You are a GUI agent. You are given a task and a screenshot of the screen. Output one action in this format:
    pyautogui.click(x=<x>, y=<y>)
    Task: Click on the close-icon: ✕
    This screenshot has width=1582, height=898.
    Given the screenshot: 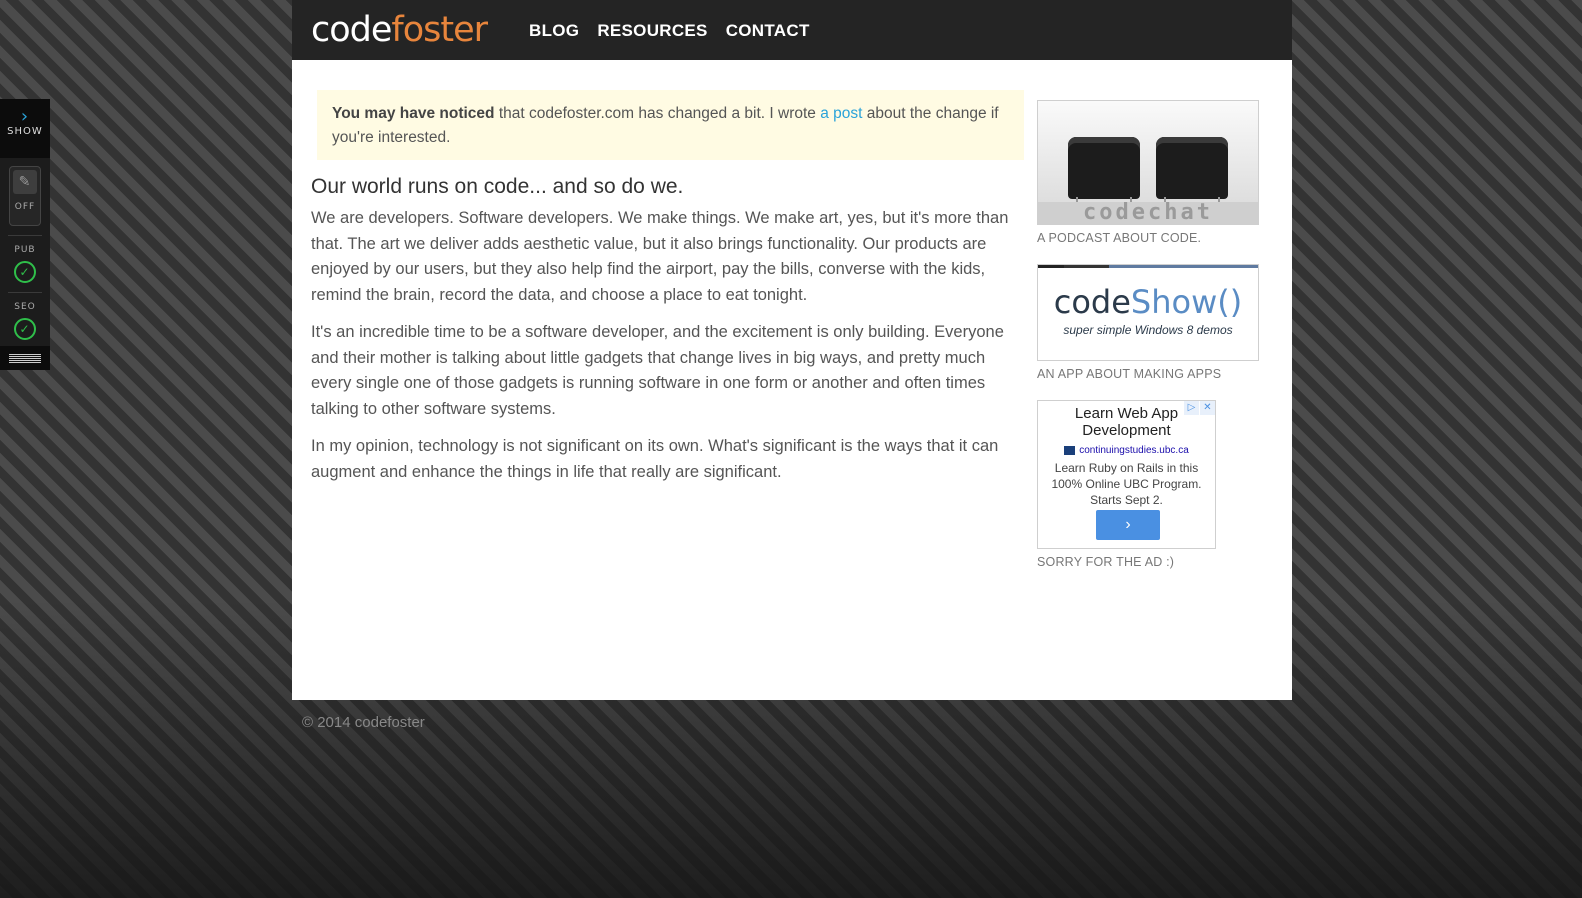 What is the action you would take?
    pyautogui.click(x=1207, y=408)
    